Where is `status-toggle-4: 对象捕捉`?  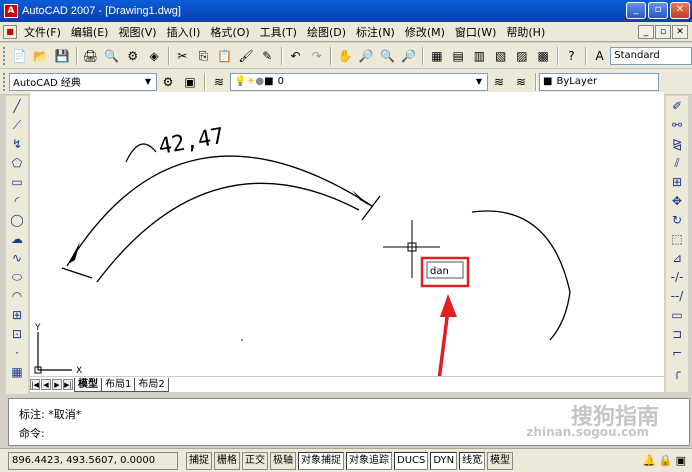
status-toggle-4: 对象捕捉 is located at coordinates (321, 460).